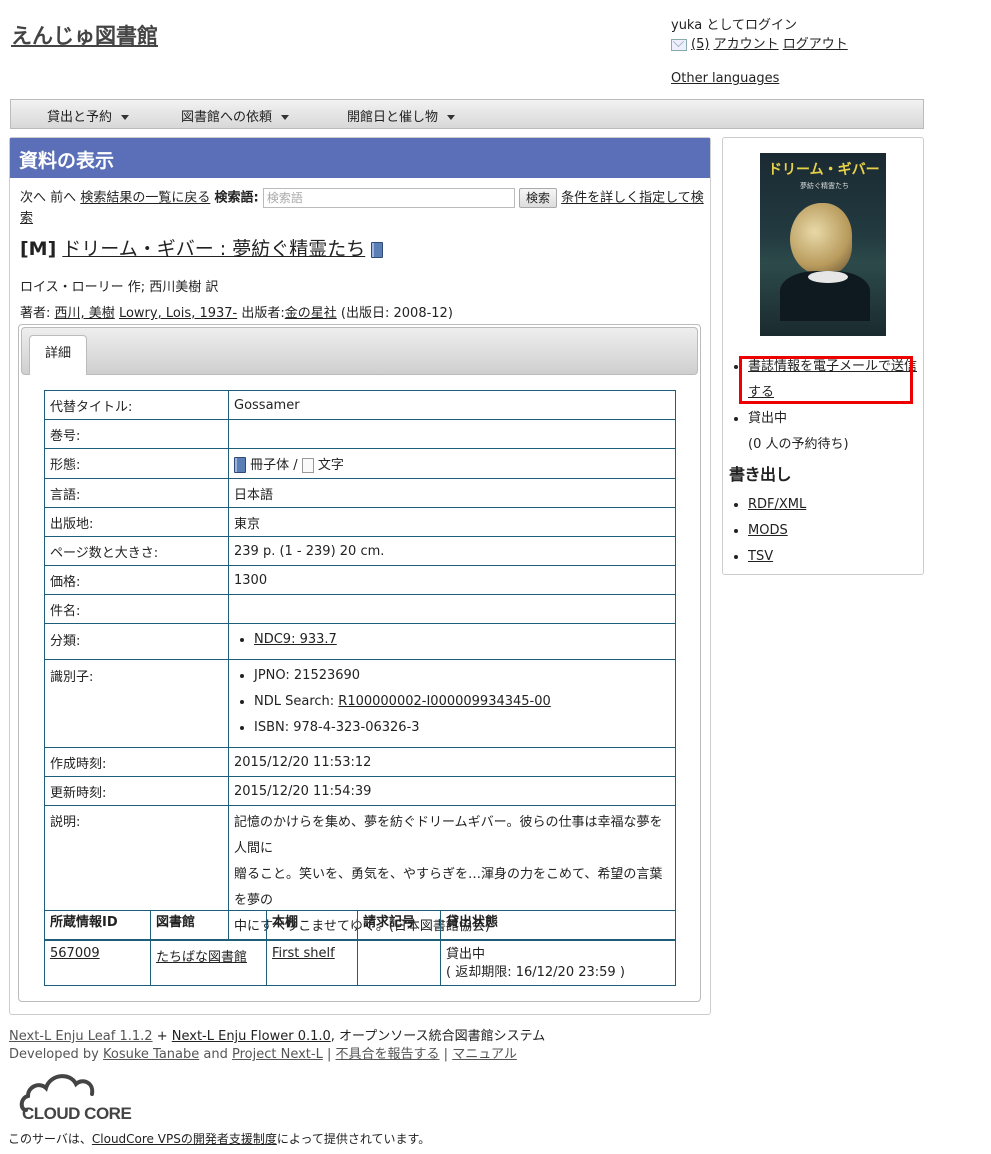  I want to click on menu-requests-label: 図書館への依頼, so click(227, 117).